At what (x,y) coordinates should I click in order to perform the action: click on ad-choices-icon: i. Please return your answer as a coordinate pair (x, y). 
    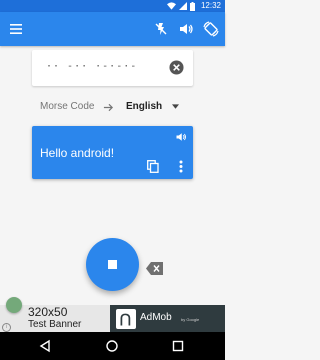
    Looking at the image, I should click on (6, 327).